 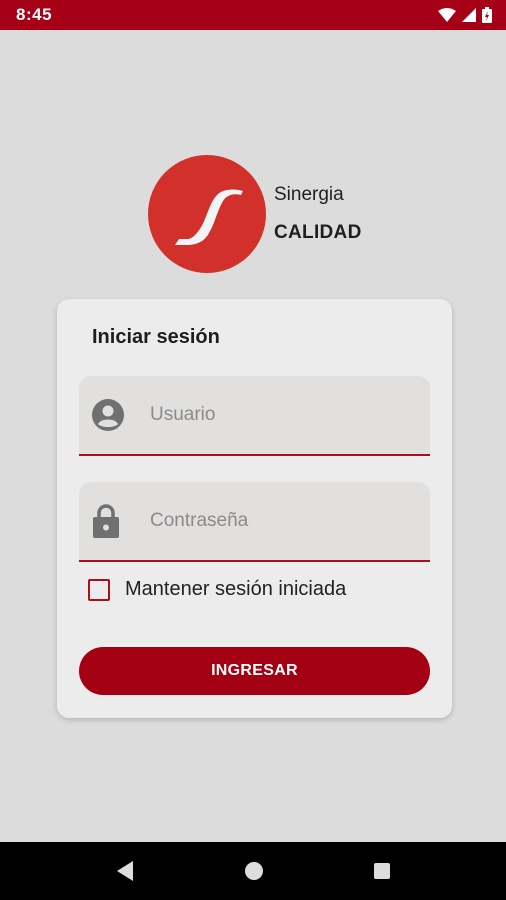 What do you see at coordinates (125, 871) in the screenshot?
I see `back-icon` at bounding box center [125, 871].